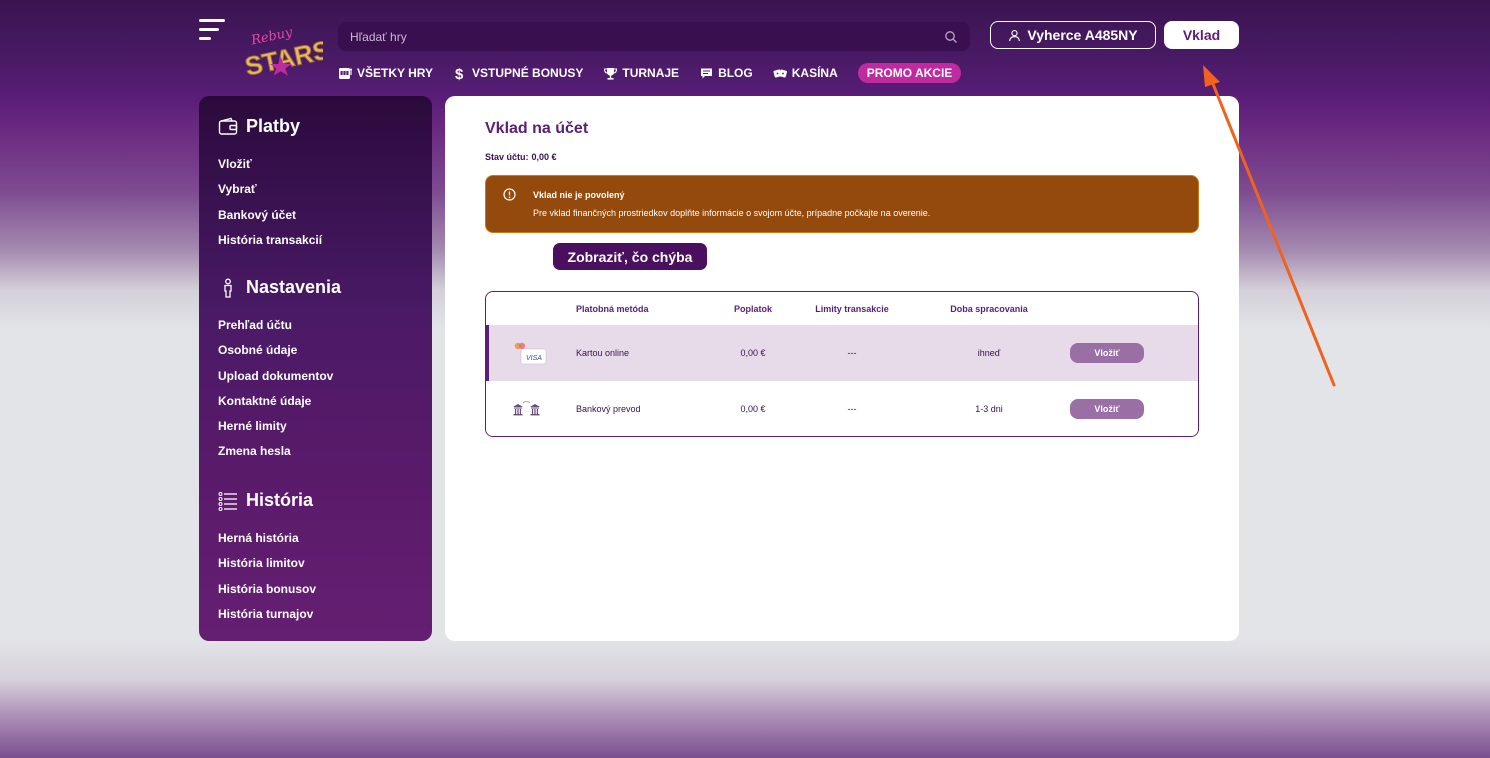 Image resolution: width=1490 pixels, height=758 pixels. I want to click on list-icon, so click(227, 501).